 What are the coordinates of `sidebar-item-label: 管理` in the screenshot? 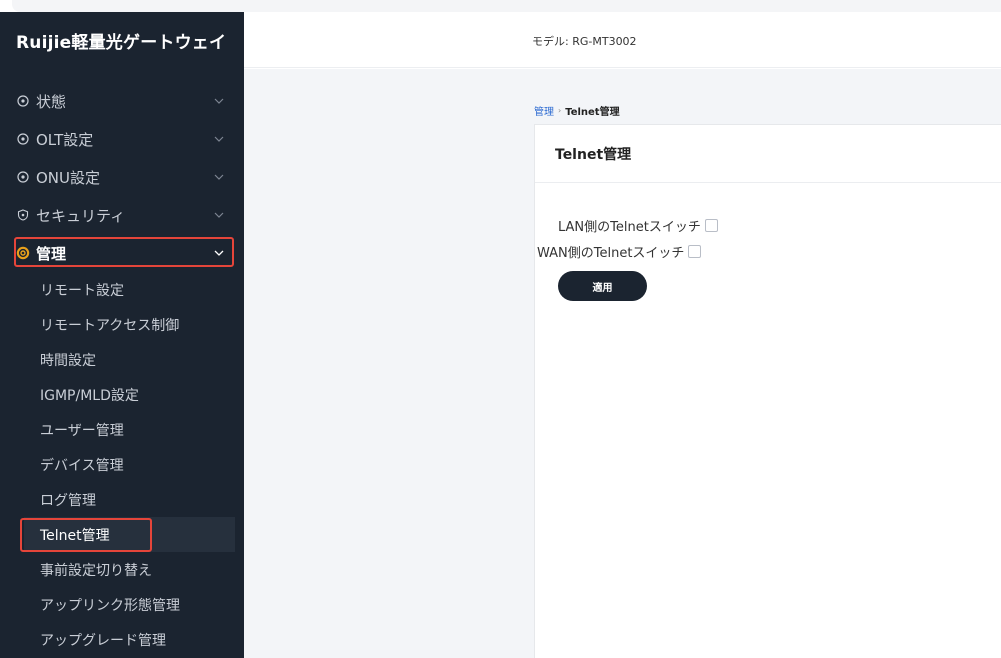 It's located at (51, 253).